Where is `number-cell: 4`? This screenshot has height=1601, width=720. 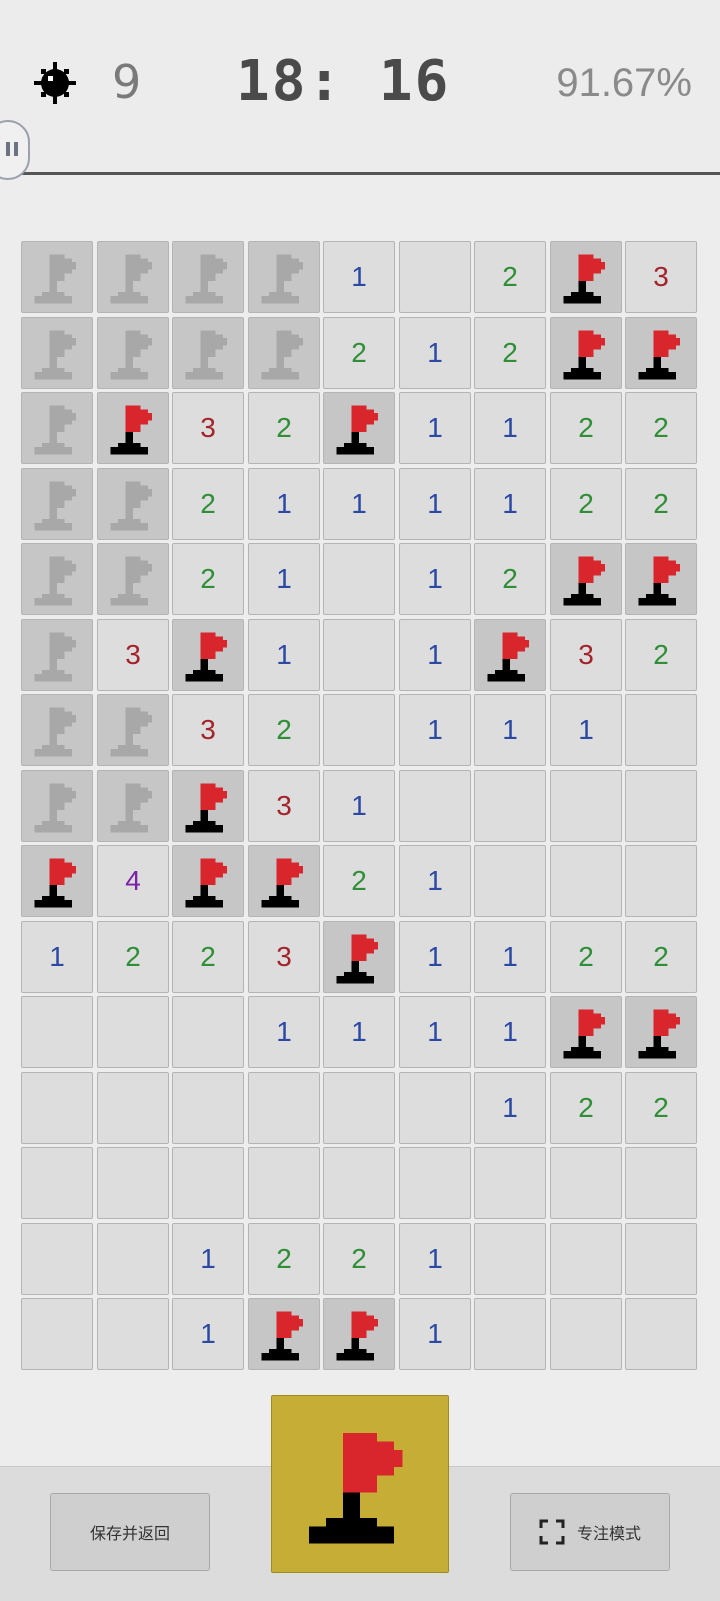 number-cell: 4 is located at coordinates (133, 881).